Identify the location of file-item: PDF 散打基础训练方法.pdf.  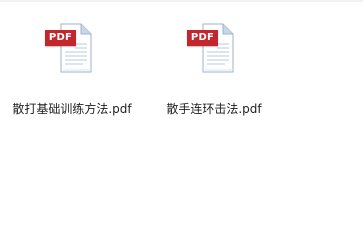
(72, 72).